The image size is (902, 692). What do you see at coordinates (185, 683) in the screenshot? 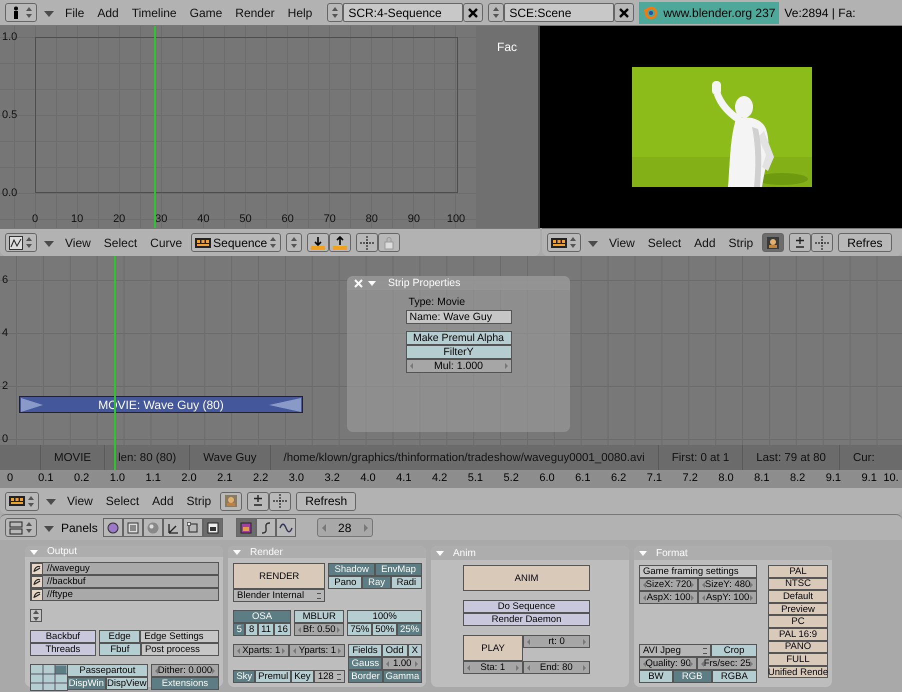
I see `toggle-button: Extensions` at bounding box center [185, 683].